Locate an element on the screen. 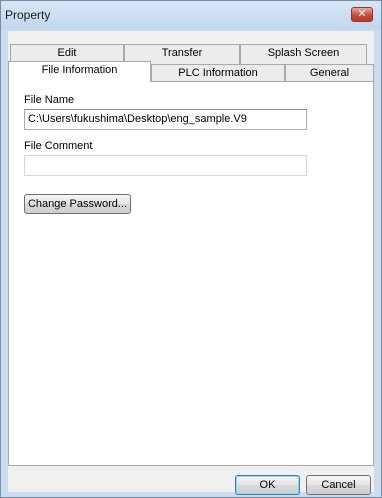 This screenshot has width=382, height=498. tab-general: General is located at coordinates (329, 72).